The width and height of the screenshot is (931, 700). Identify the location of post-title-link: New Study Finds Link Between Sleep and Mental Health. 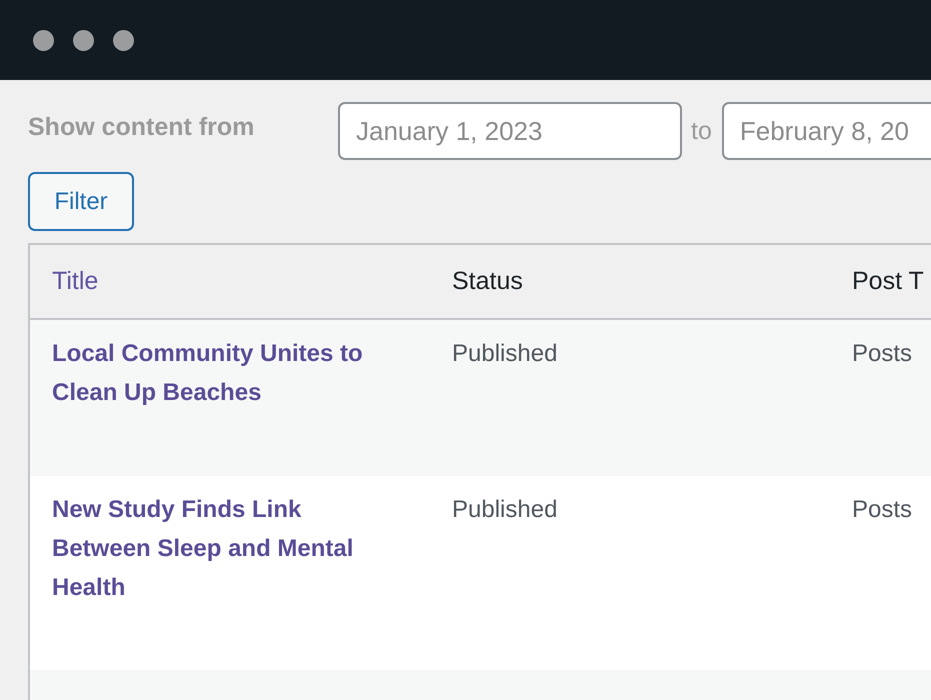
(224, 548).